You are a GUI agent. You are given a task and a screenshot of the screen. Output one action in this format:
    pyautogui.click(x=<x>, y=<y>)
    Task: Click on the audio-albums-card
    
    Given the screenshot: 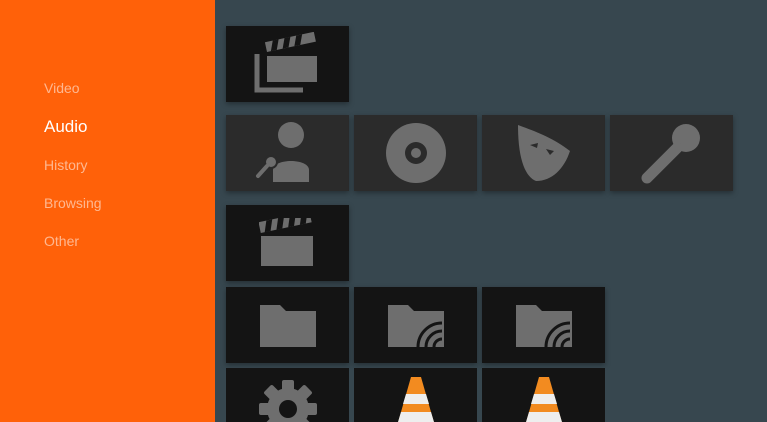 What is the action you would take?
    pyautogui.click(x=415, y=153)
    